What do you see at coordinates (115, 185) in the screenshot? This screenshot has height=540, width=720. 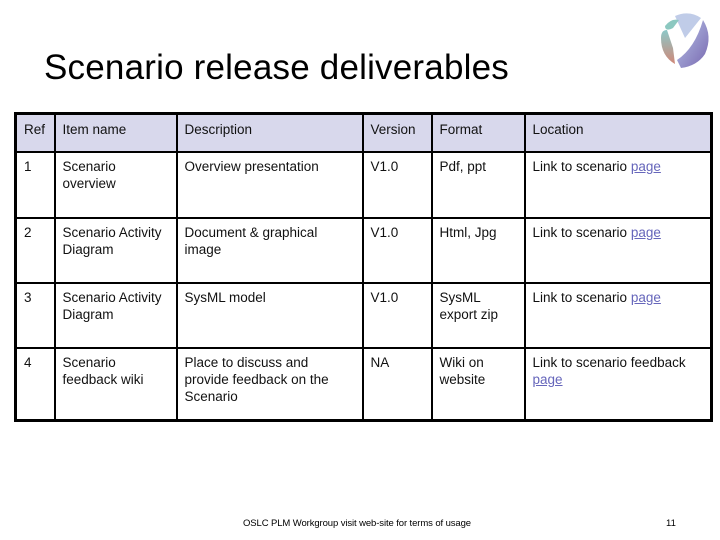 I see `cell-item-name: Scenario overview` at bounding box center [115, 185].